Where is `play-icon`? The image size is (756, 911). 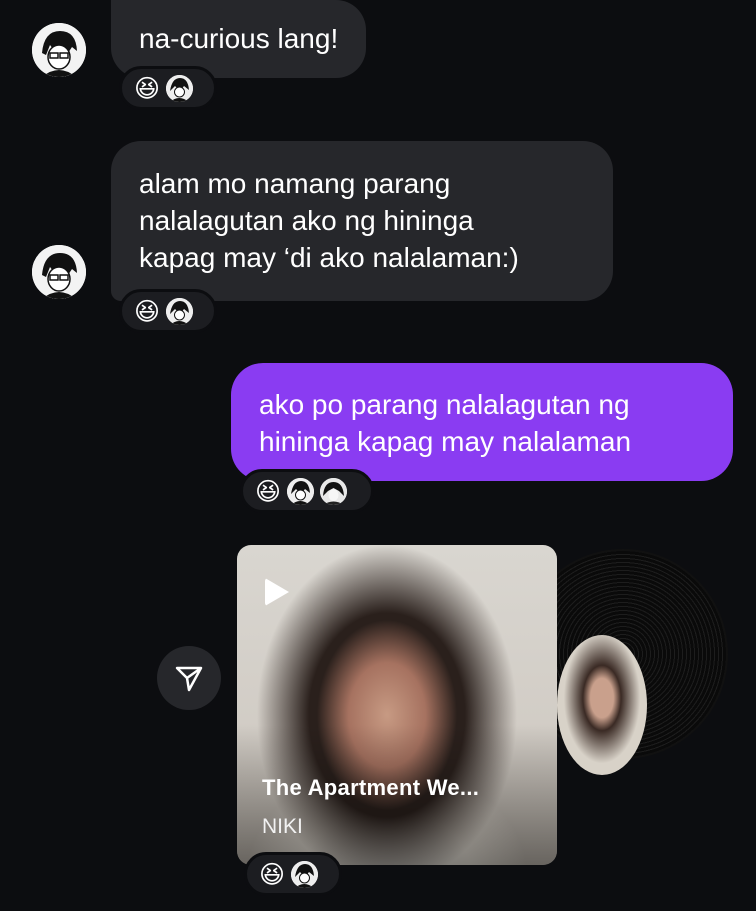 play-icon is located at coordinates (277, 592).